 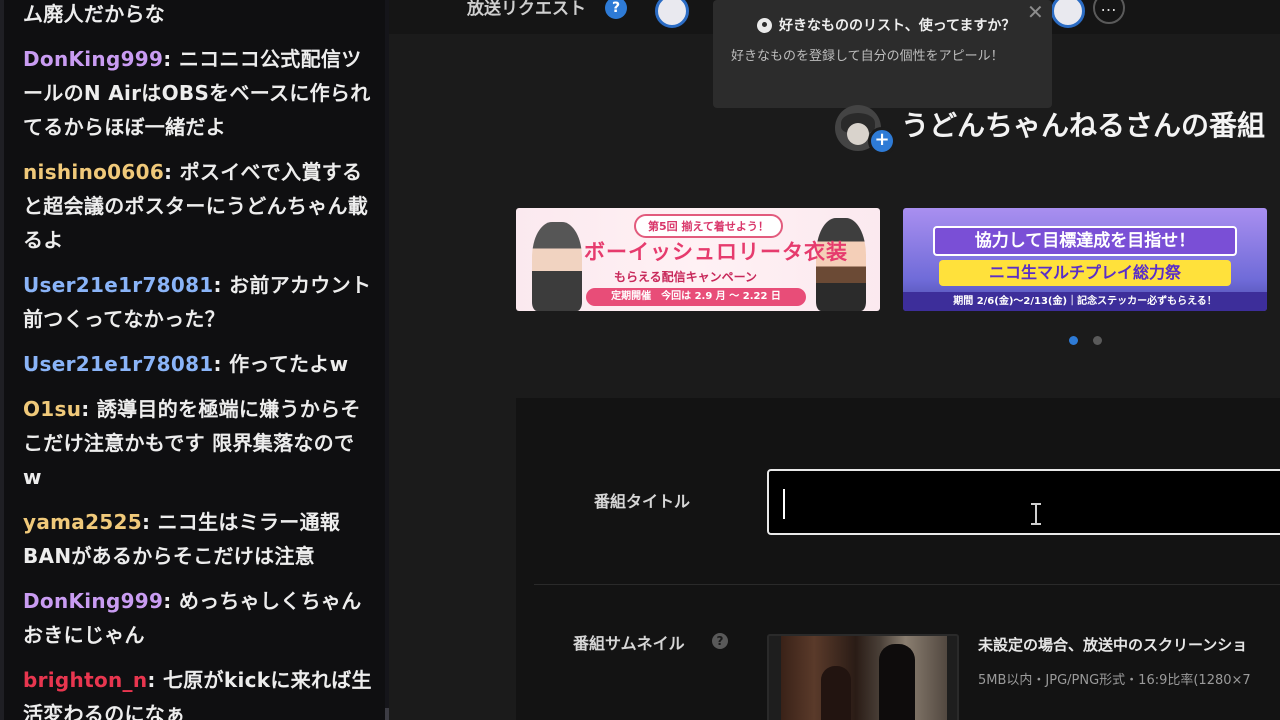 I want to click on chat-message-text: ム廃人だからな, so click(x=94, y=14).